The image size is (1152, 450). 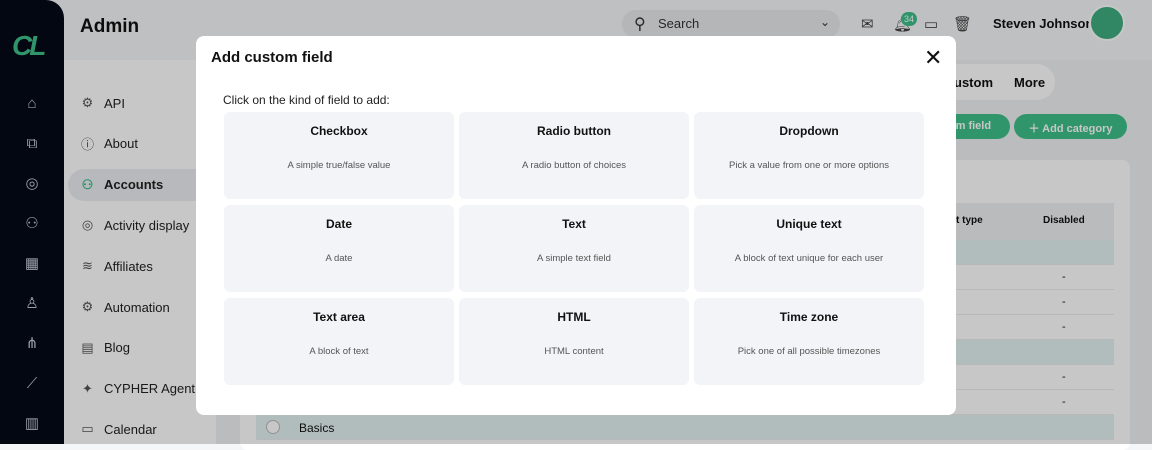 What do you see at coordinates (339, 155) in the screenshot?
I see `field-type-checkbox: Checkbox A simple true/false value` at bounding box center [339, 155].